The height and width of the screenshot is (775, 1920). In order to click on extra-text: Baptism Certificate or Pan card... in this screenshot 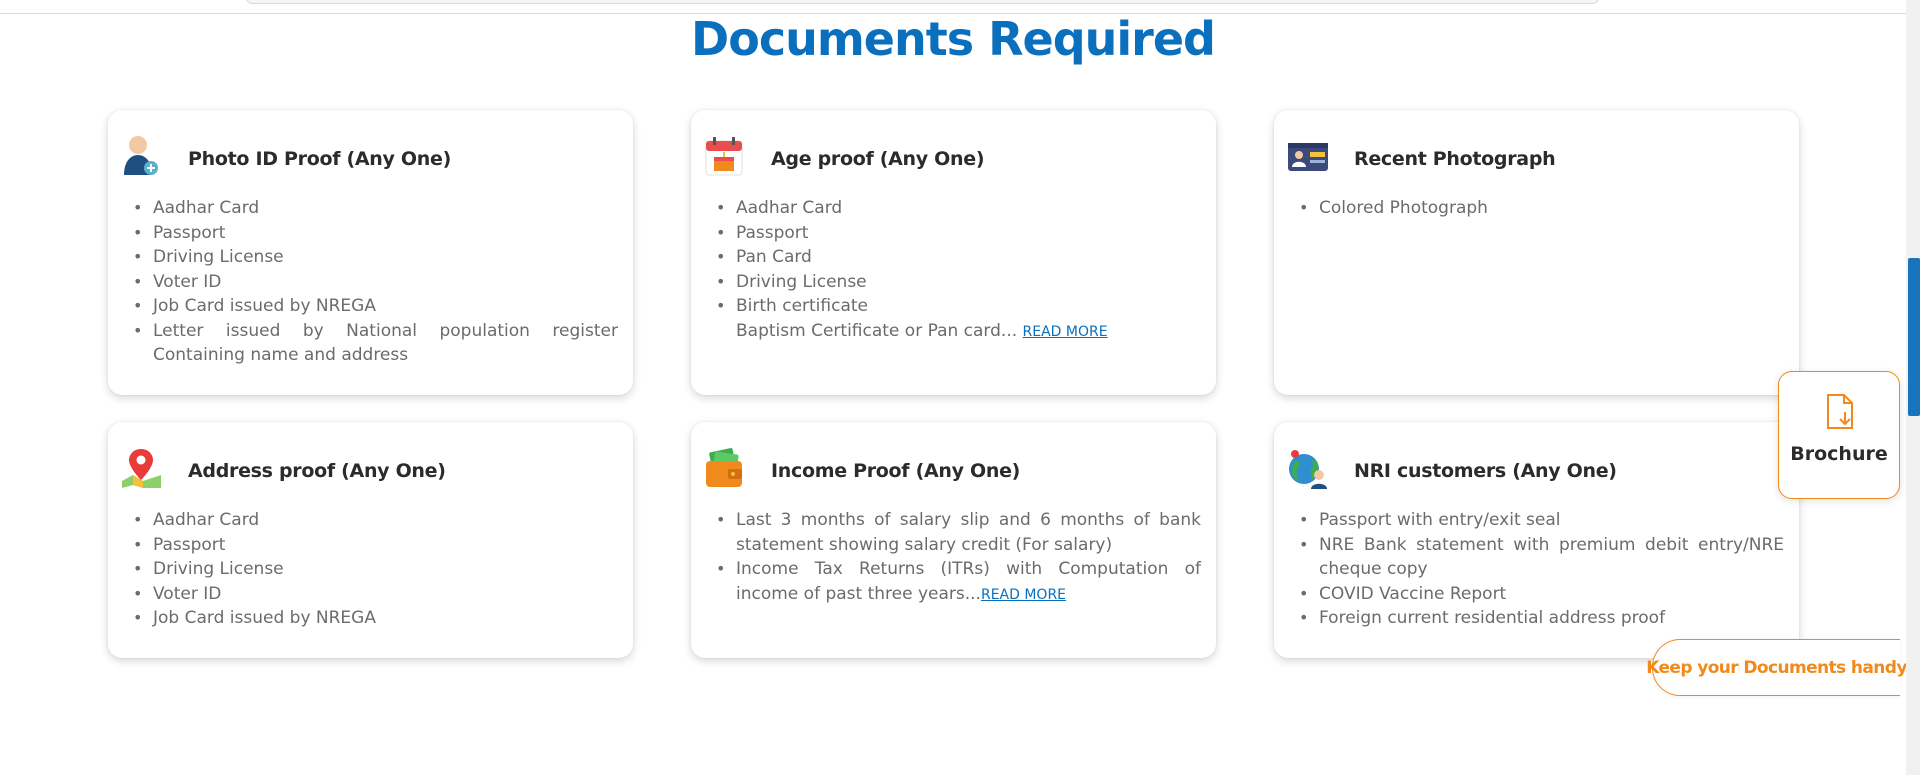, I will do `click(877, 330)`.